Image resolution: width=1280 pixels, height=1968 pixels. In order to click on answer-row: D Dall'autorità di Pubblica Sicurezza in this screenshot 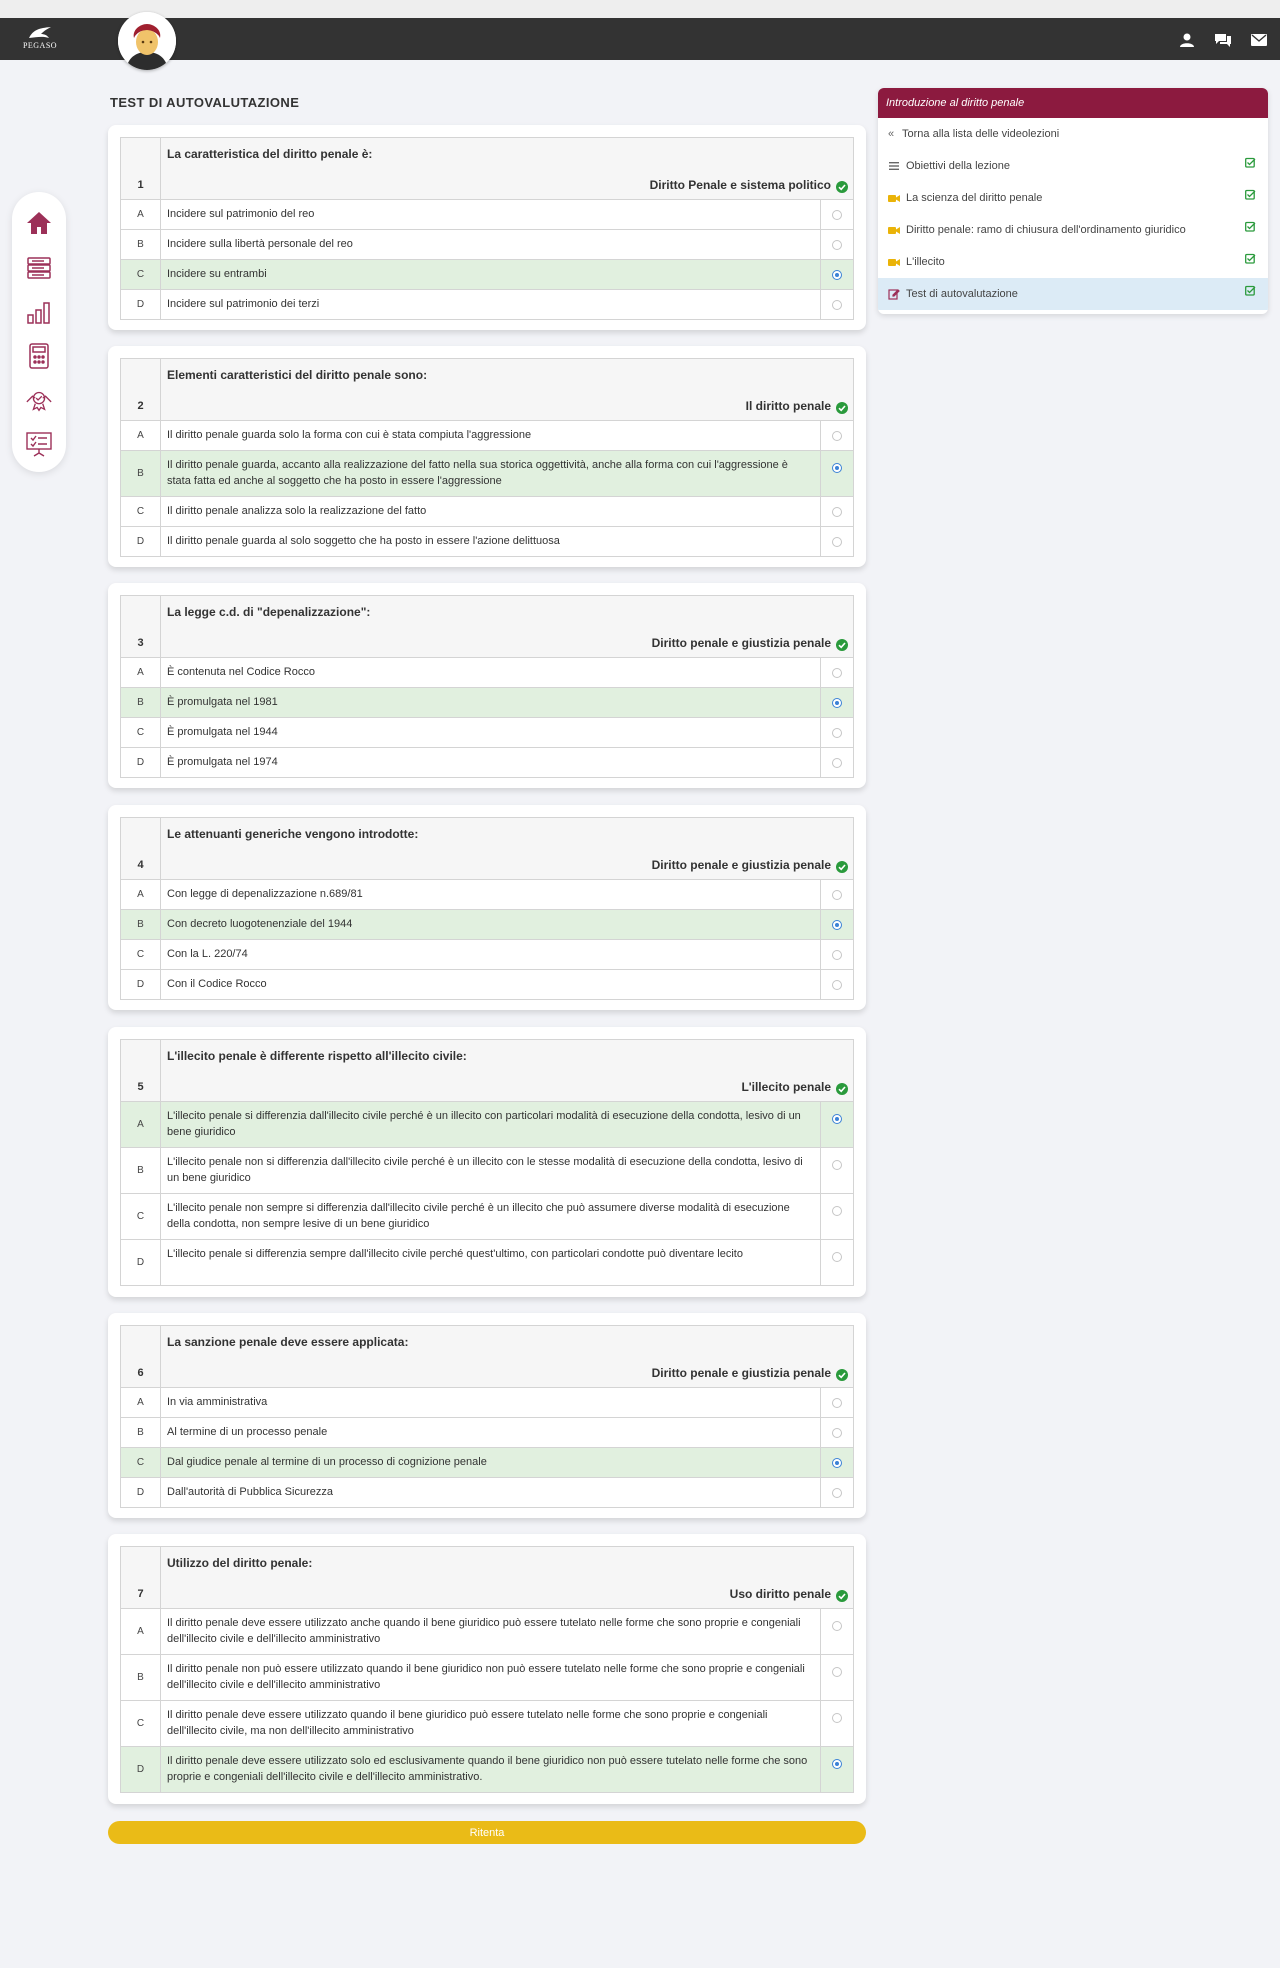, I will do `click(487, 1492)`.